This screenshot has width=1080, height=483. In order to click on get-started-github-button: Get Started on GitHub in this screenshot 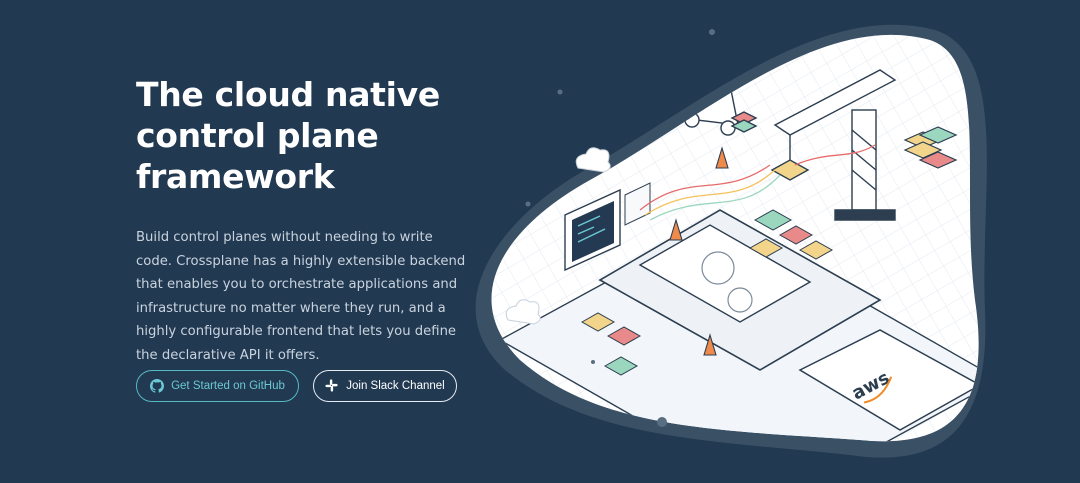, I will do `click(217, 386)`.